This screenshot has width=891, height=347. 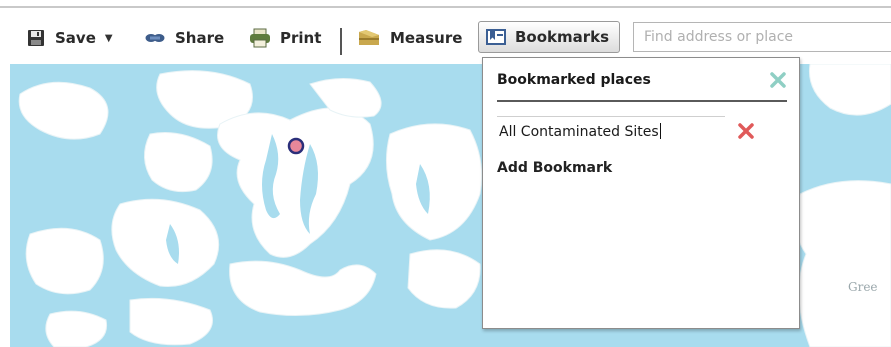 I want to click on share-label: Share, so click(x=200, y=38).